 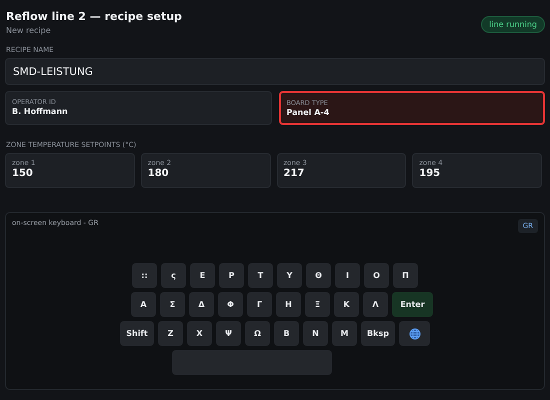 I want to click on key: Χ, so click(x=199, y=333).